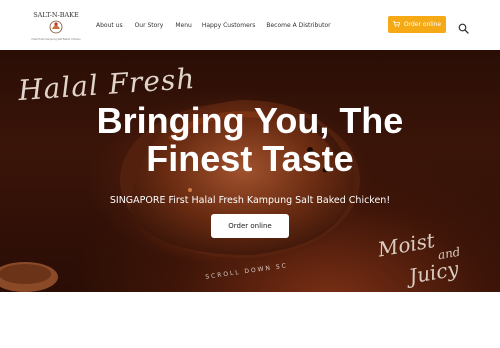 This screenshot has height=348, width=500. I want to click on svg-text:Halal Fresh Kampung Salt Baked: Halal Fresh Kampung Salt Baked Chicken, so click(56, 39).